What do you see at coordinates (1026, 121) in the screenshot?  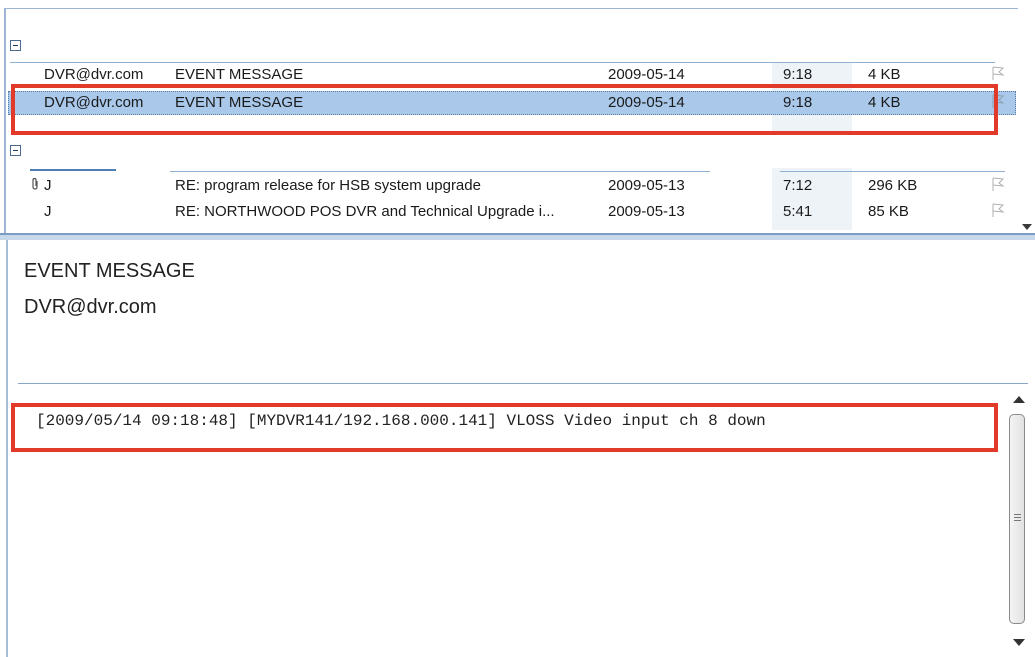 I see `list-scrollbar` at bounding box center [1026, 121].